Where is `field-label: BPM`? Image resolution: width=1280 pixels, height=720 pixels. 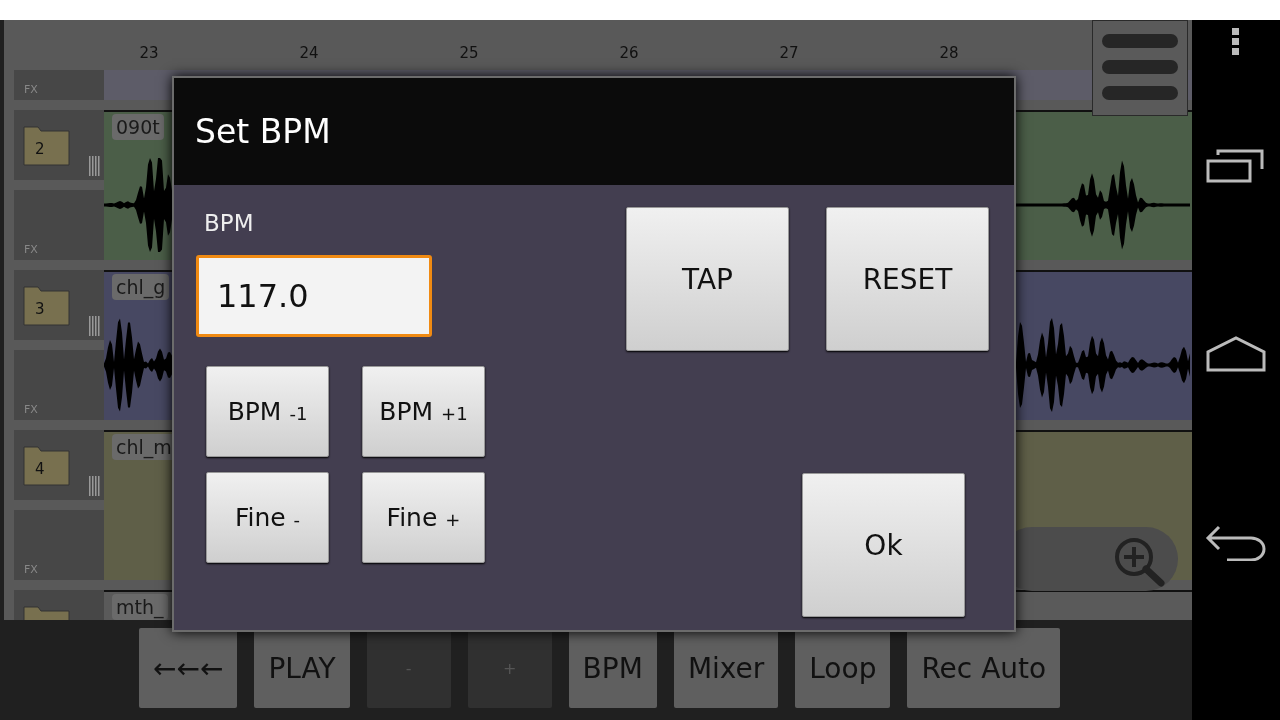
field-label: BPM is located at coordinates (229, 224).